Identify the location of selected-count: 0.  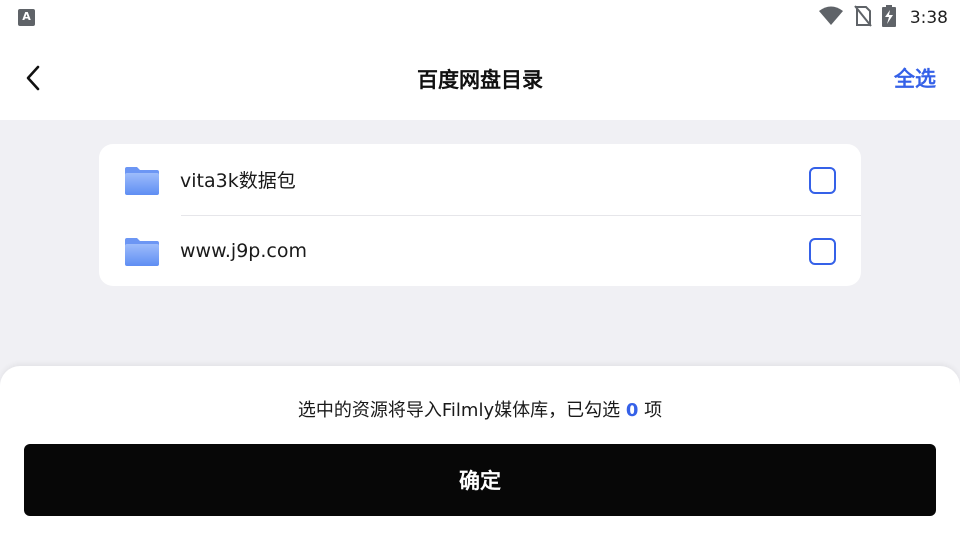
(632, 410).